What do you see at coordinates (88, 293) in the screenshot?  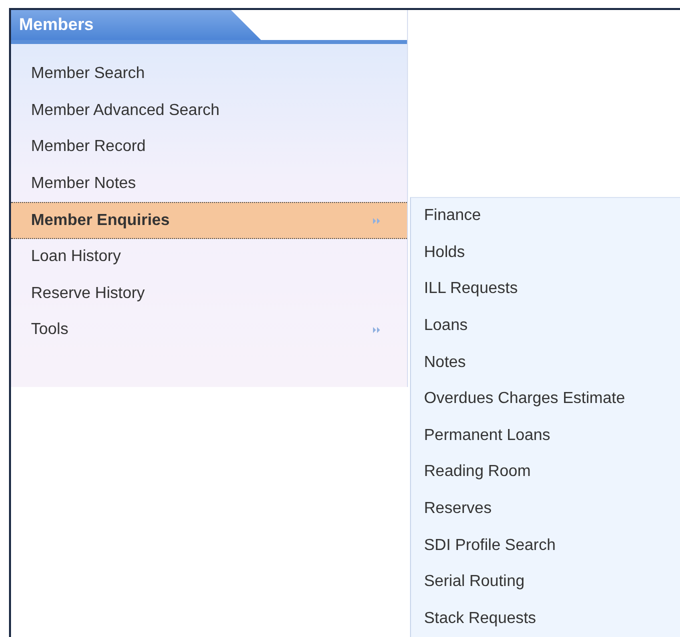 I see `menu-item-label: Reserve History` at bounding box center [88, 293].